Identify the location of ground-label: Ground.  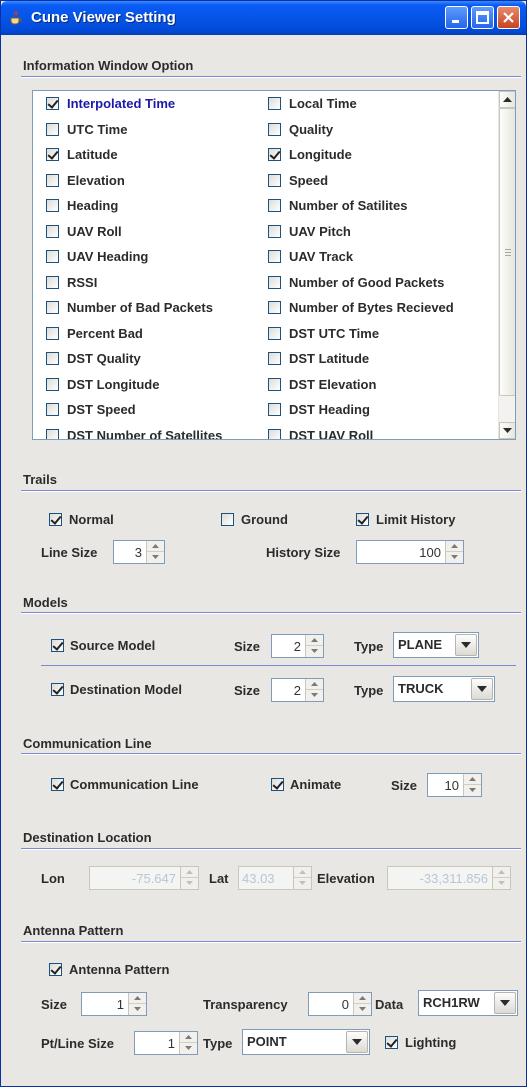
(264, 519).